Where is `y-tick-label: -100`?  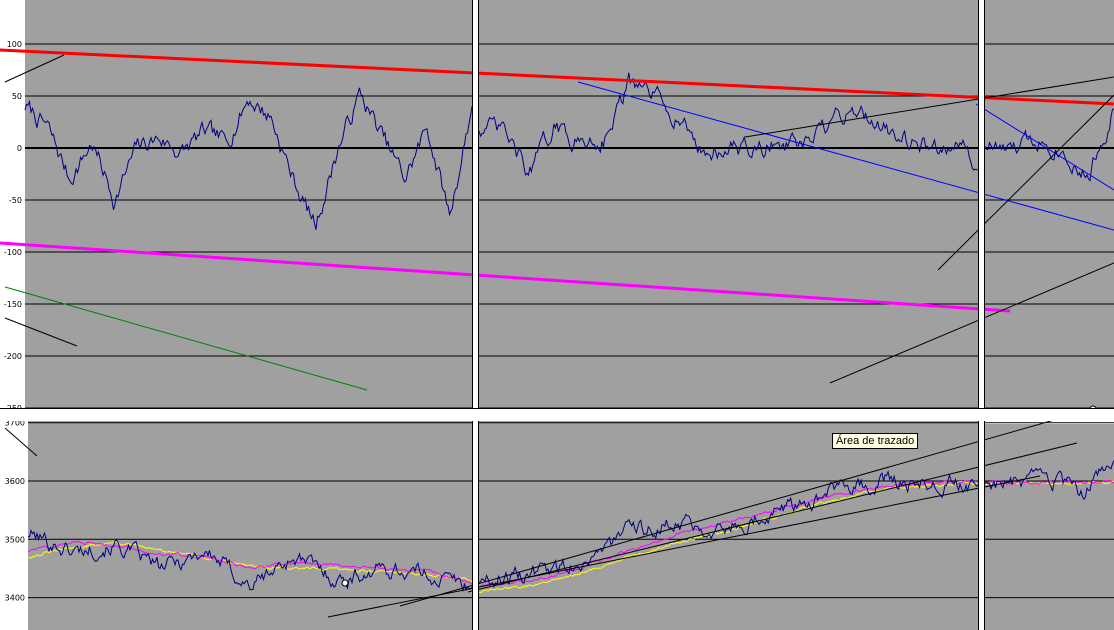 y-tick-label: -100 is located at coordinates (13, 252).